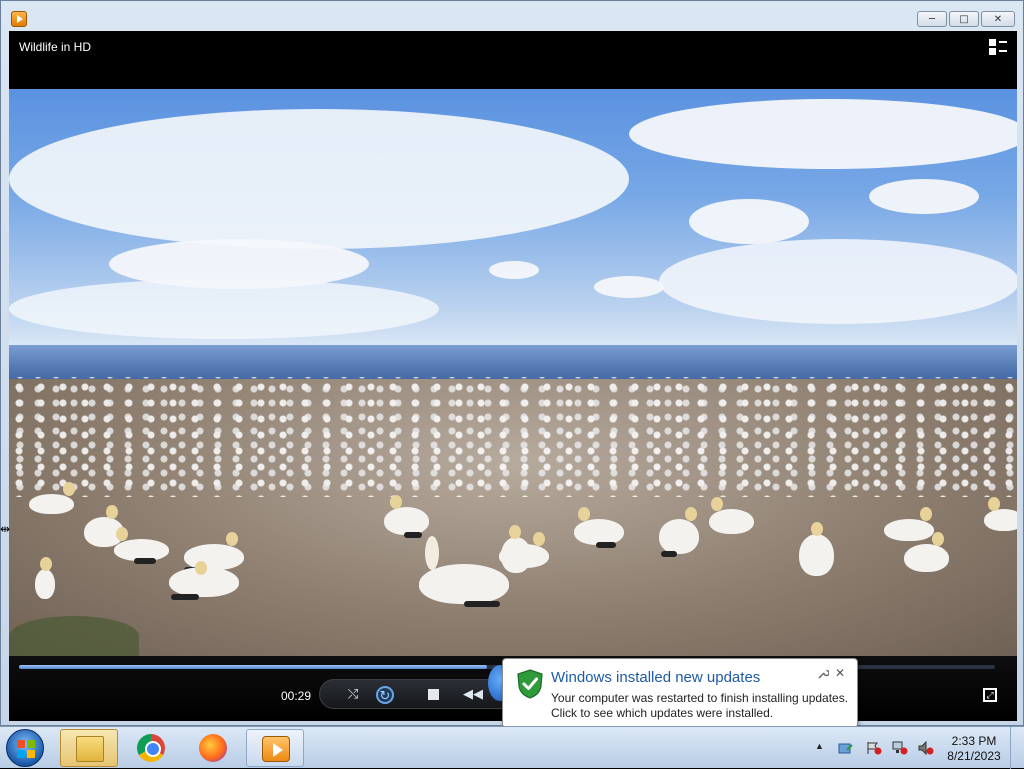 This screenshot has width=1024, height=769. I want to click on system-clock: 2:33 PM 8/21/2023, so click(974, 749).